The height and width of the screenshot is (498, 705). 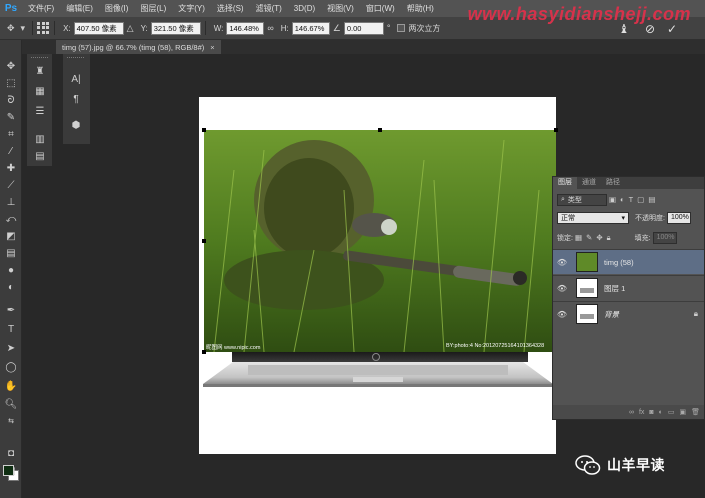 I want to click on reference-point-icon, so click(x=43, y=28).